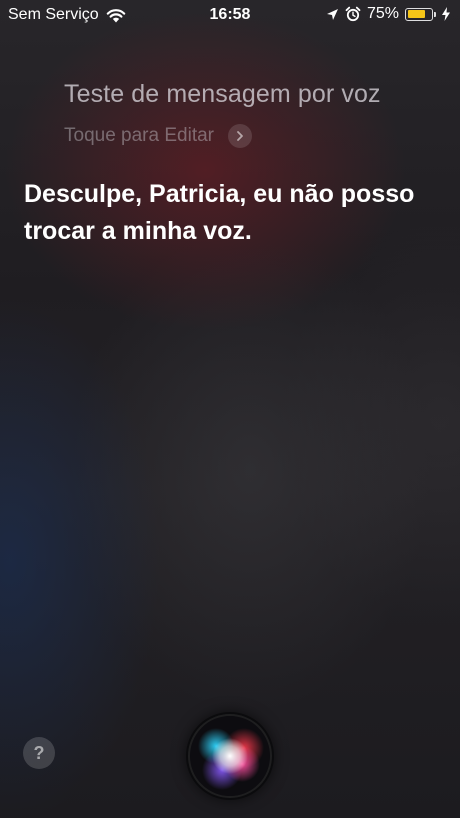  I want to click on status-right: 75%, so click(388, 14).